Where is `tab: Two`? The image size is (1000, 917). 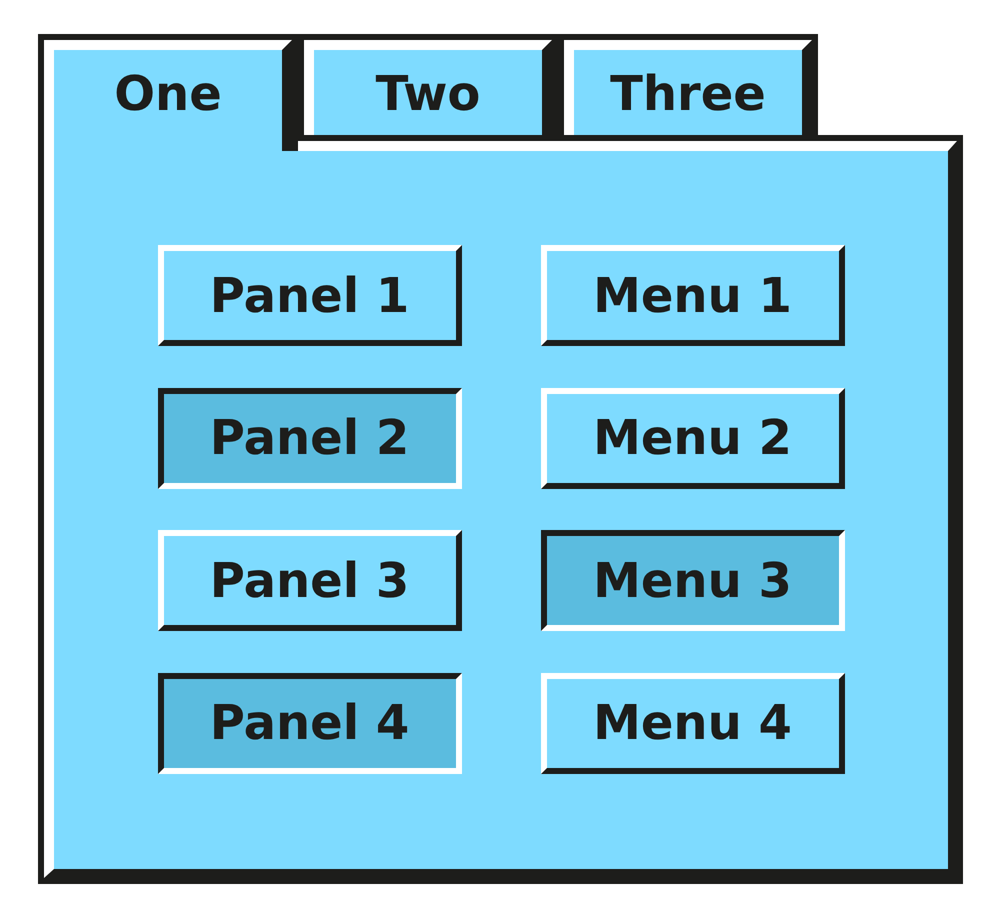 tab: Two is located at coordinates (428, 84).